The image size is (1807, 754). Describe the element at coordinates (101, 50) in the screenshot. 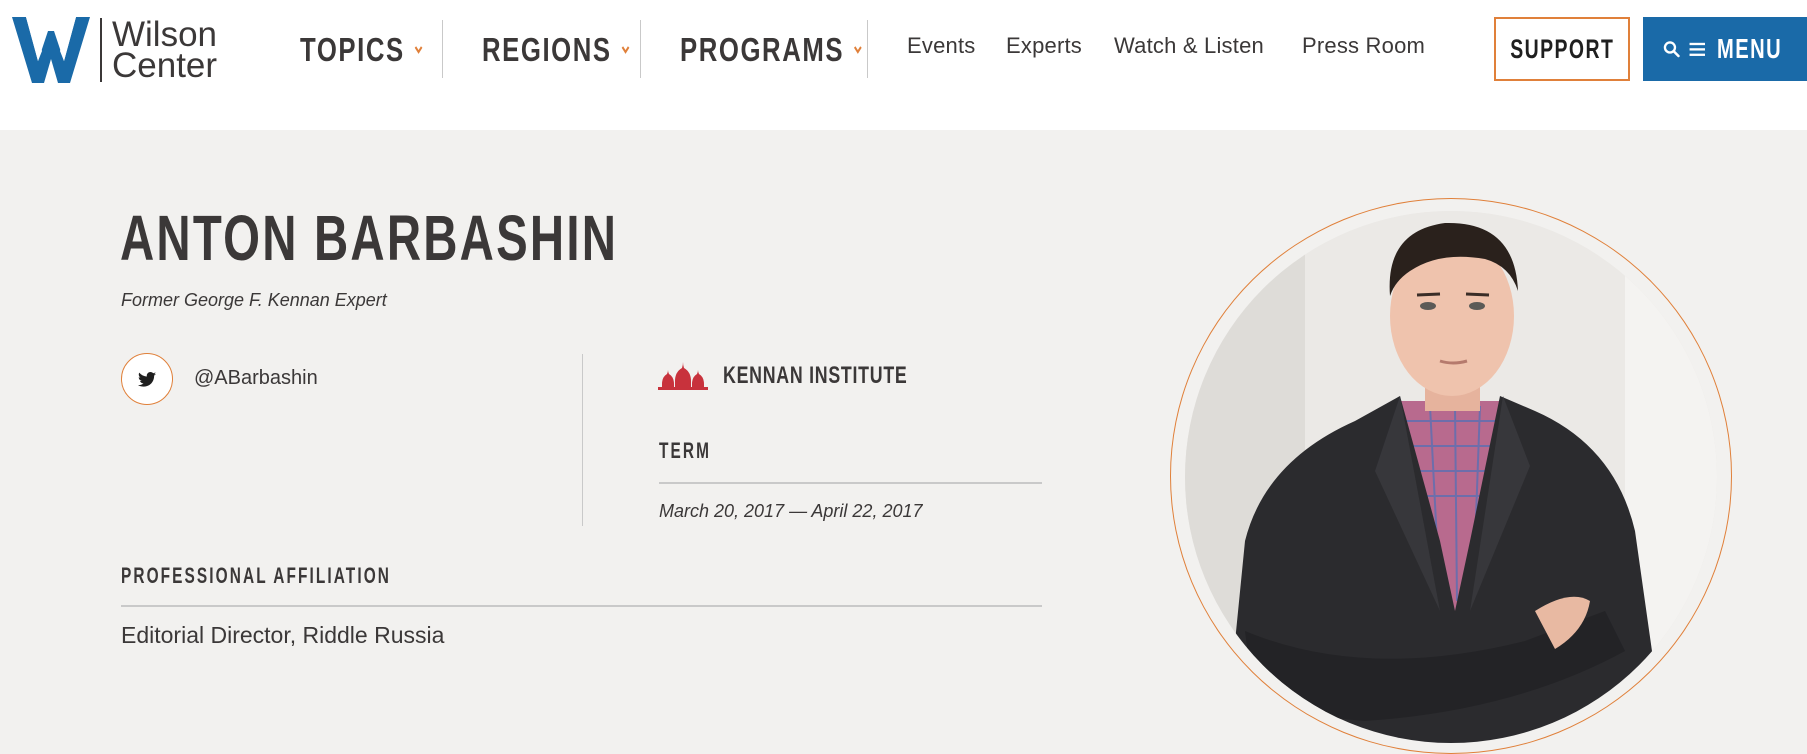

I see `logo-divider` at that location.